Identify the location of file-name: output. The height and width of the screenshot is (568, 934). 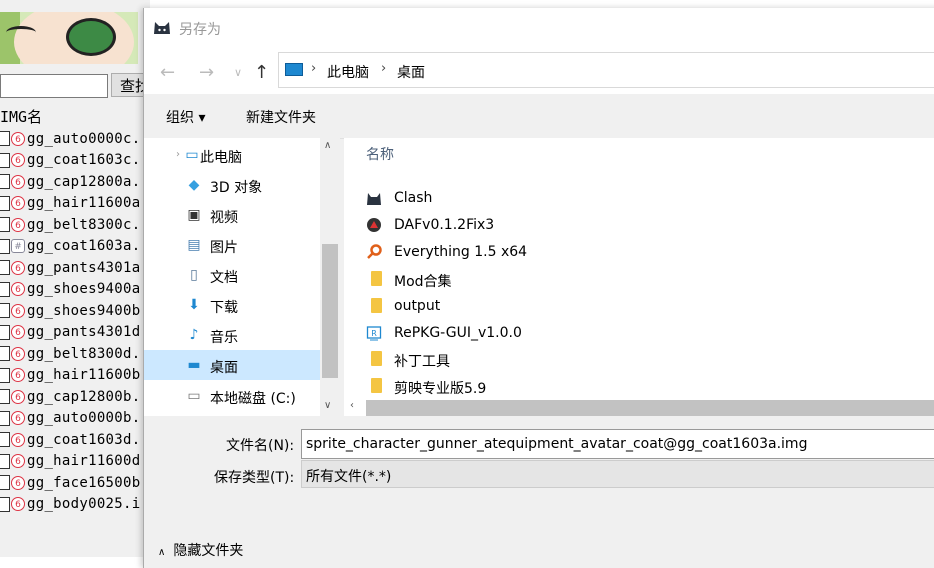
(417, 306).